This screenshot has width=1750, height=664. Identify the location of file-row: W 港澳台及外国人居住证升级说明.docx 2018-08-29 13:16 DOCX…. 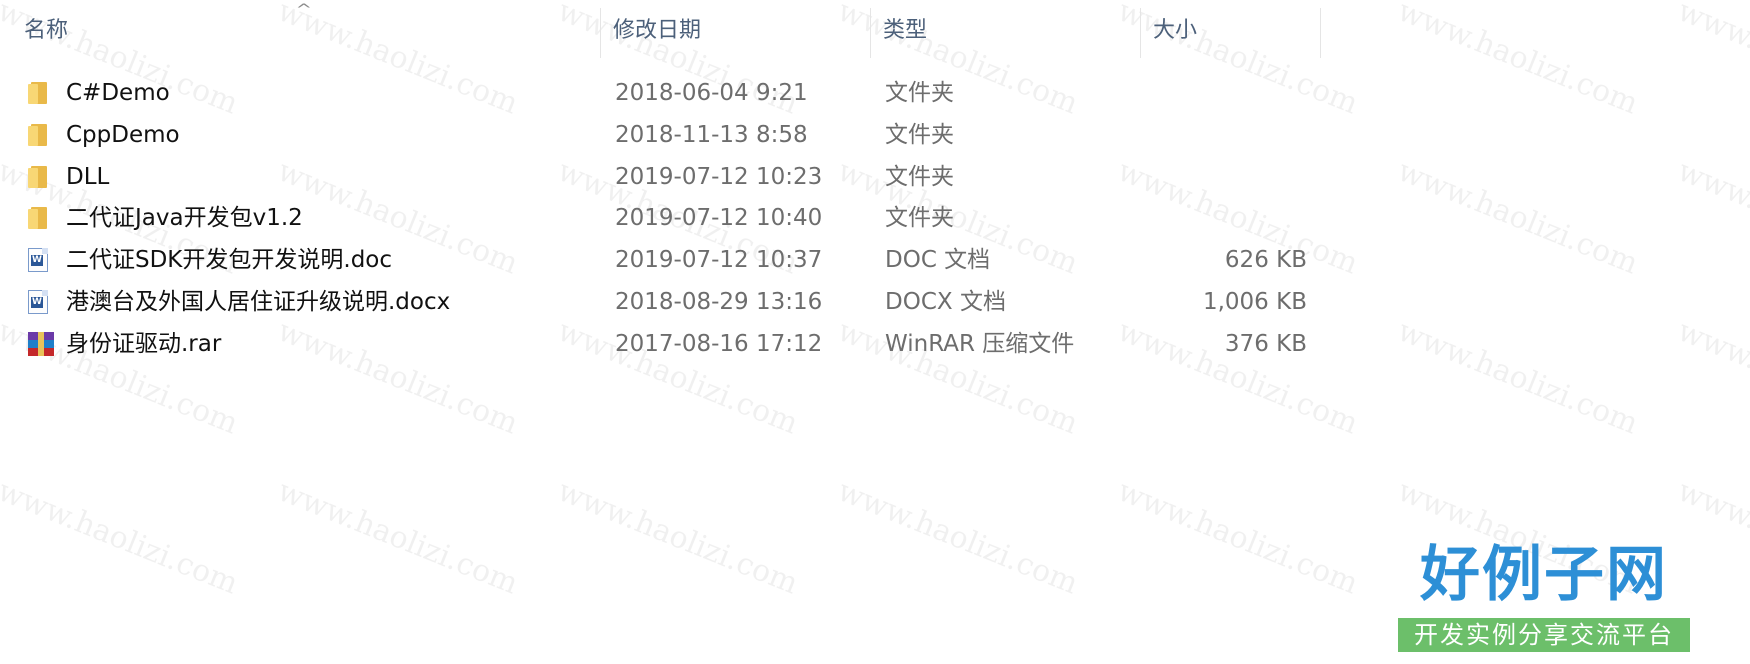
(660, 302).